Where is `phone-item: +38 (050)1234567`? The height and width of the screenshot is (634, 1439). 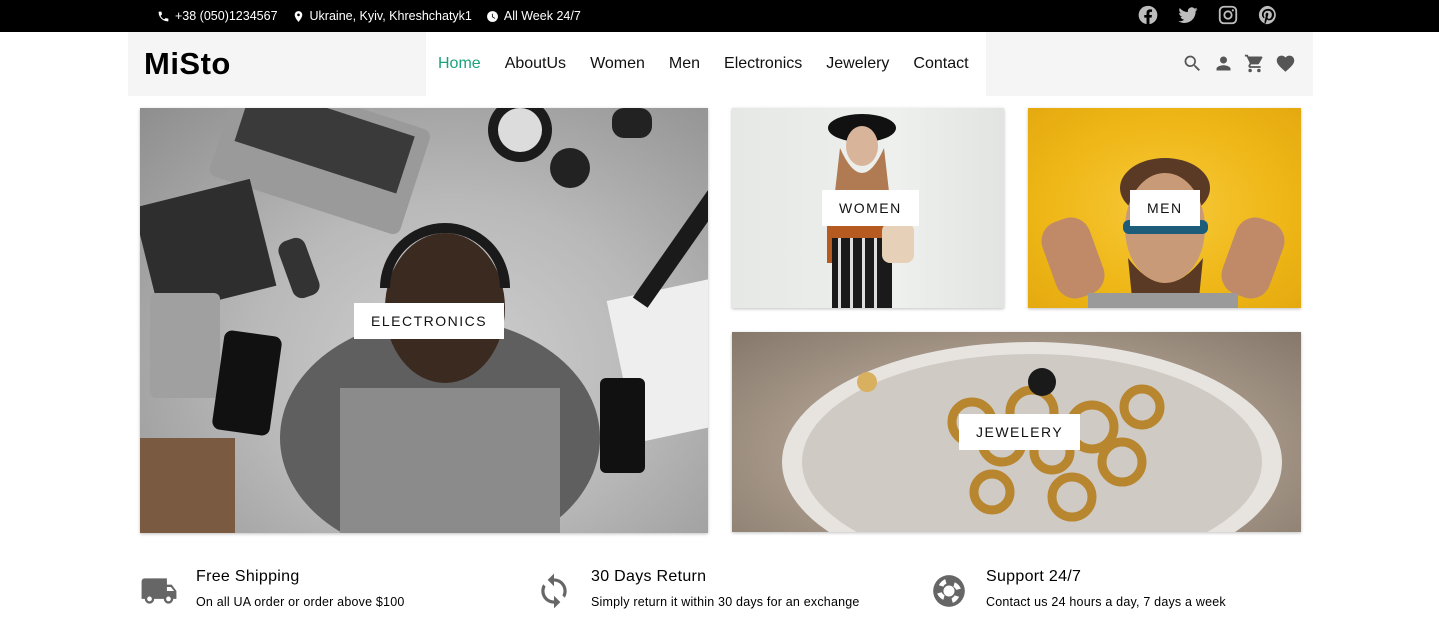
phone-item: +38 (050)1234567 is located at coordinates (217, 16).